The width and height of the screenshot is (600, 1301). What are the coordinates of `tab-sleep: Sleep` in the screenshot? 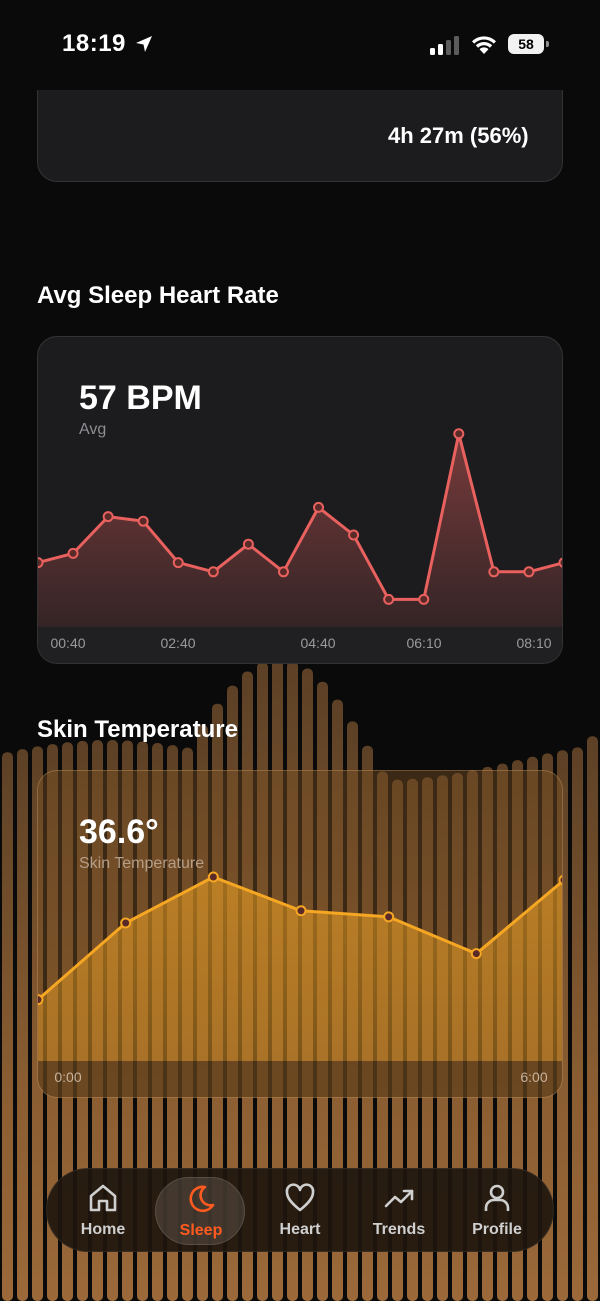 It's located at (200, 1211).